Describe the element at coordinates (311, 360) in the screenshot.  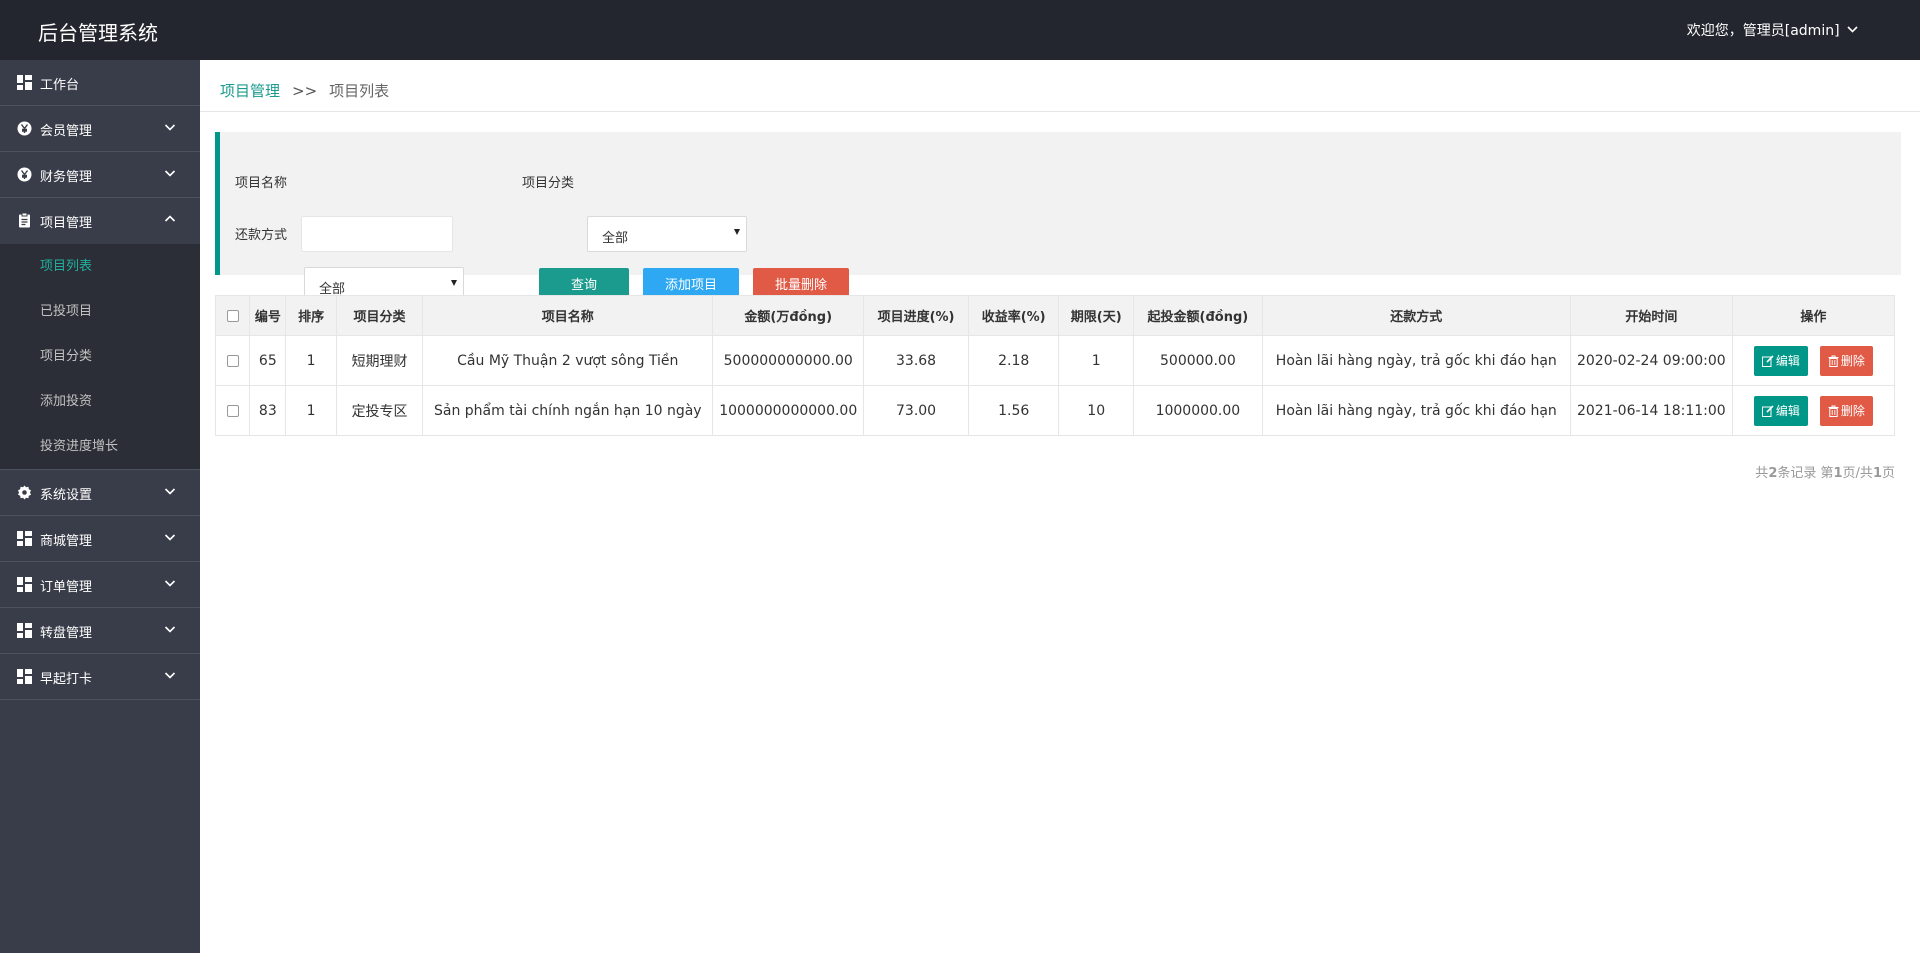
I see `cell-sort: 1` at that location.